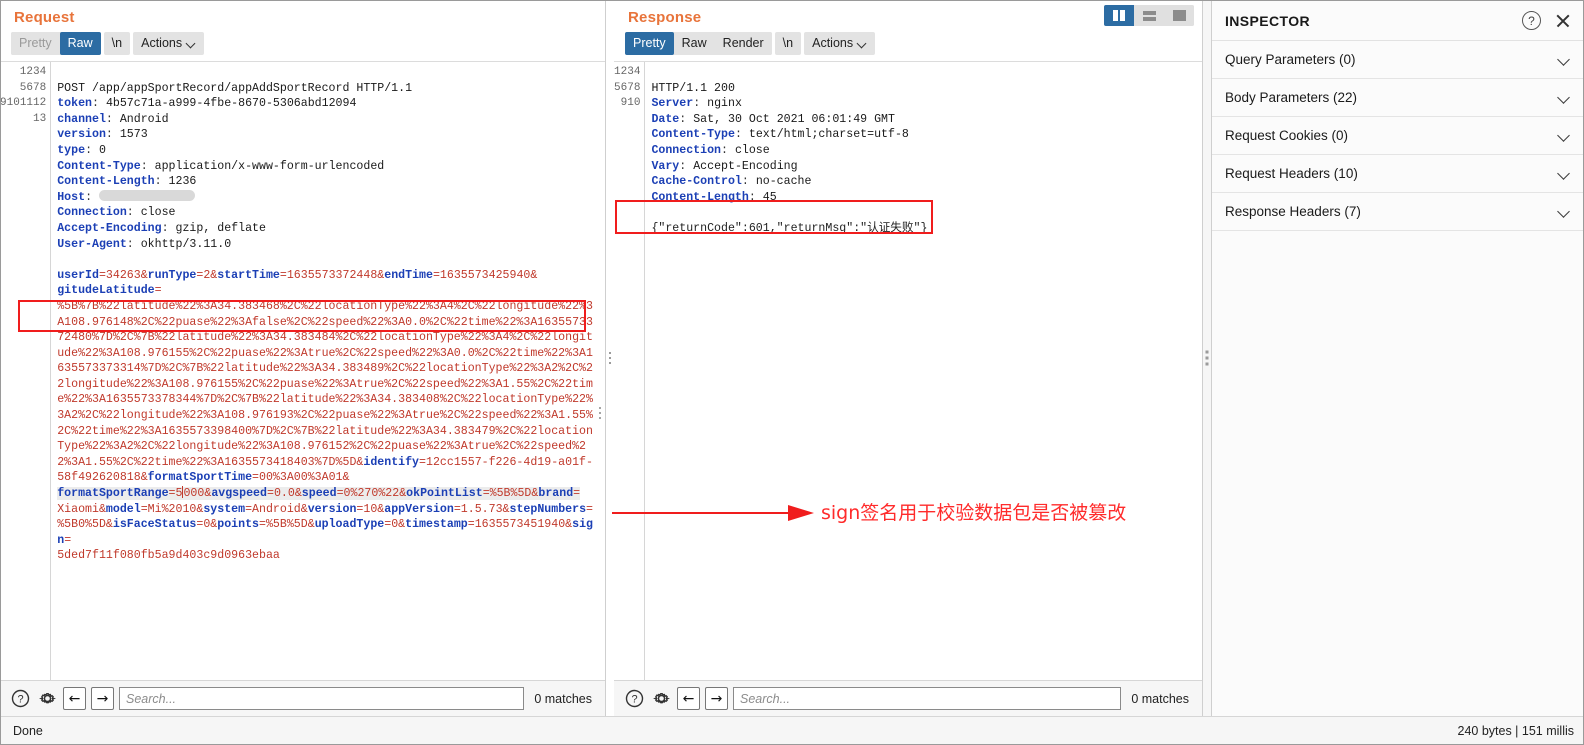 The height and width of the screenshot is (745, 1584). What do you see at coordinates (788, 43) in the screenshot?
I see `response-tab-newline: \n` at bounding box center [788, 43].